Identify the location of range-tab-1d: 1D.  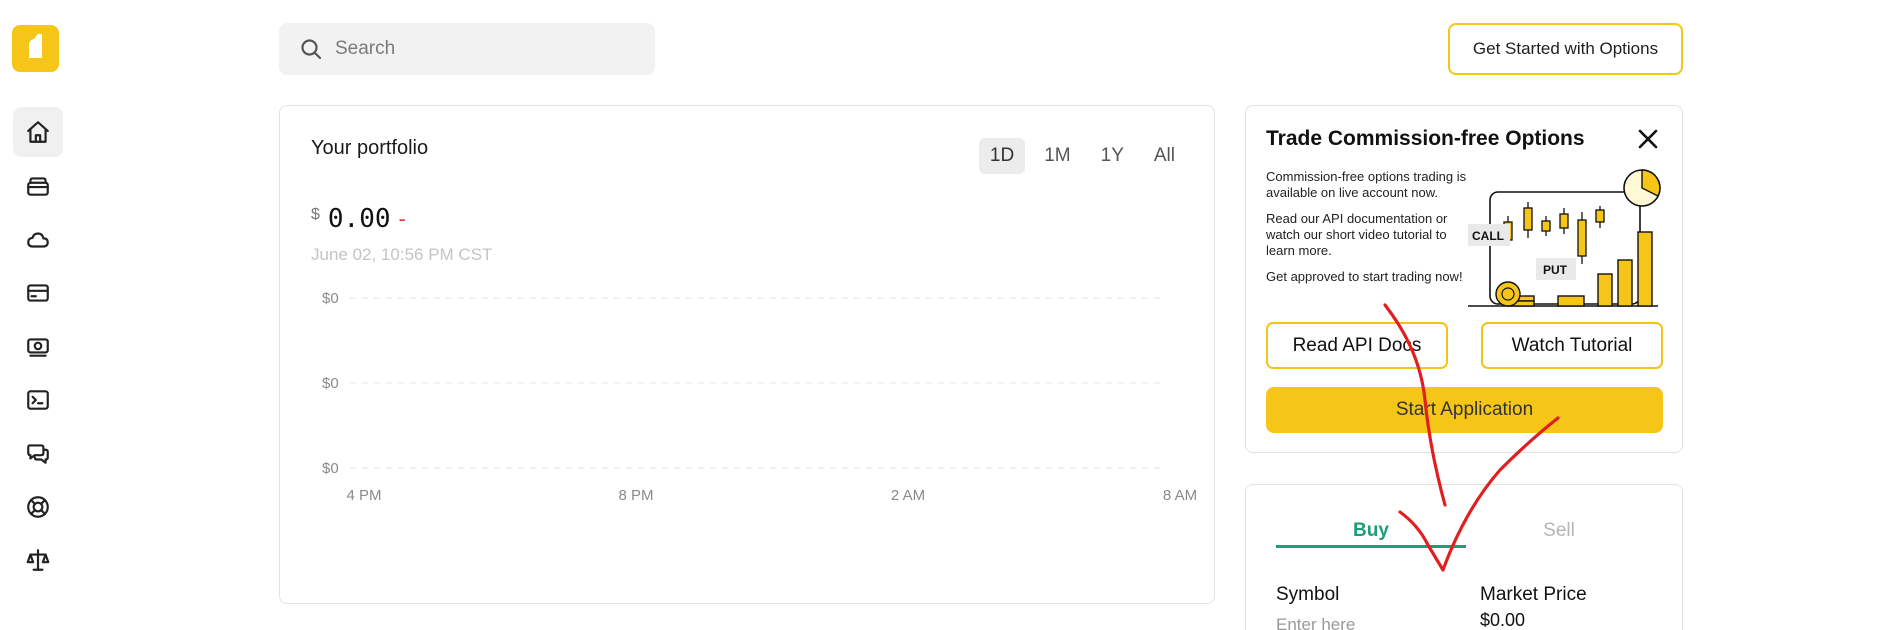
(1002, 156).